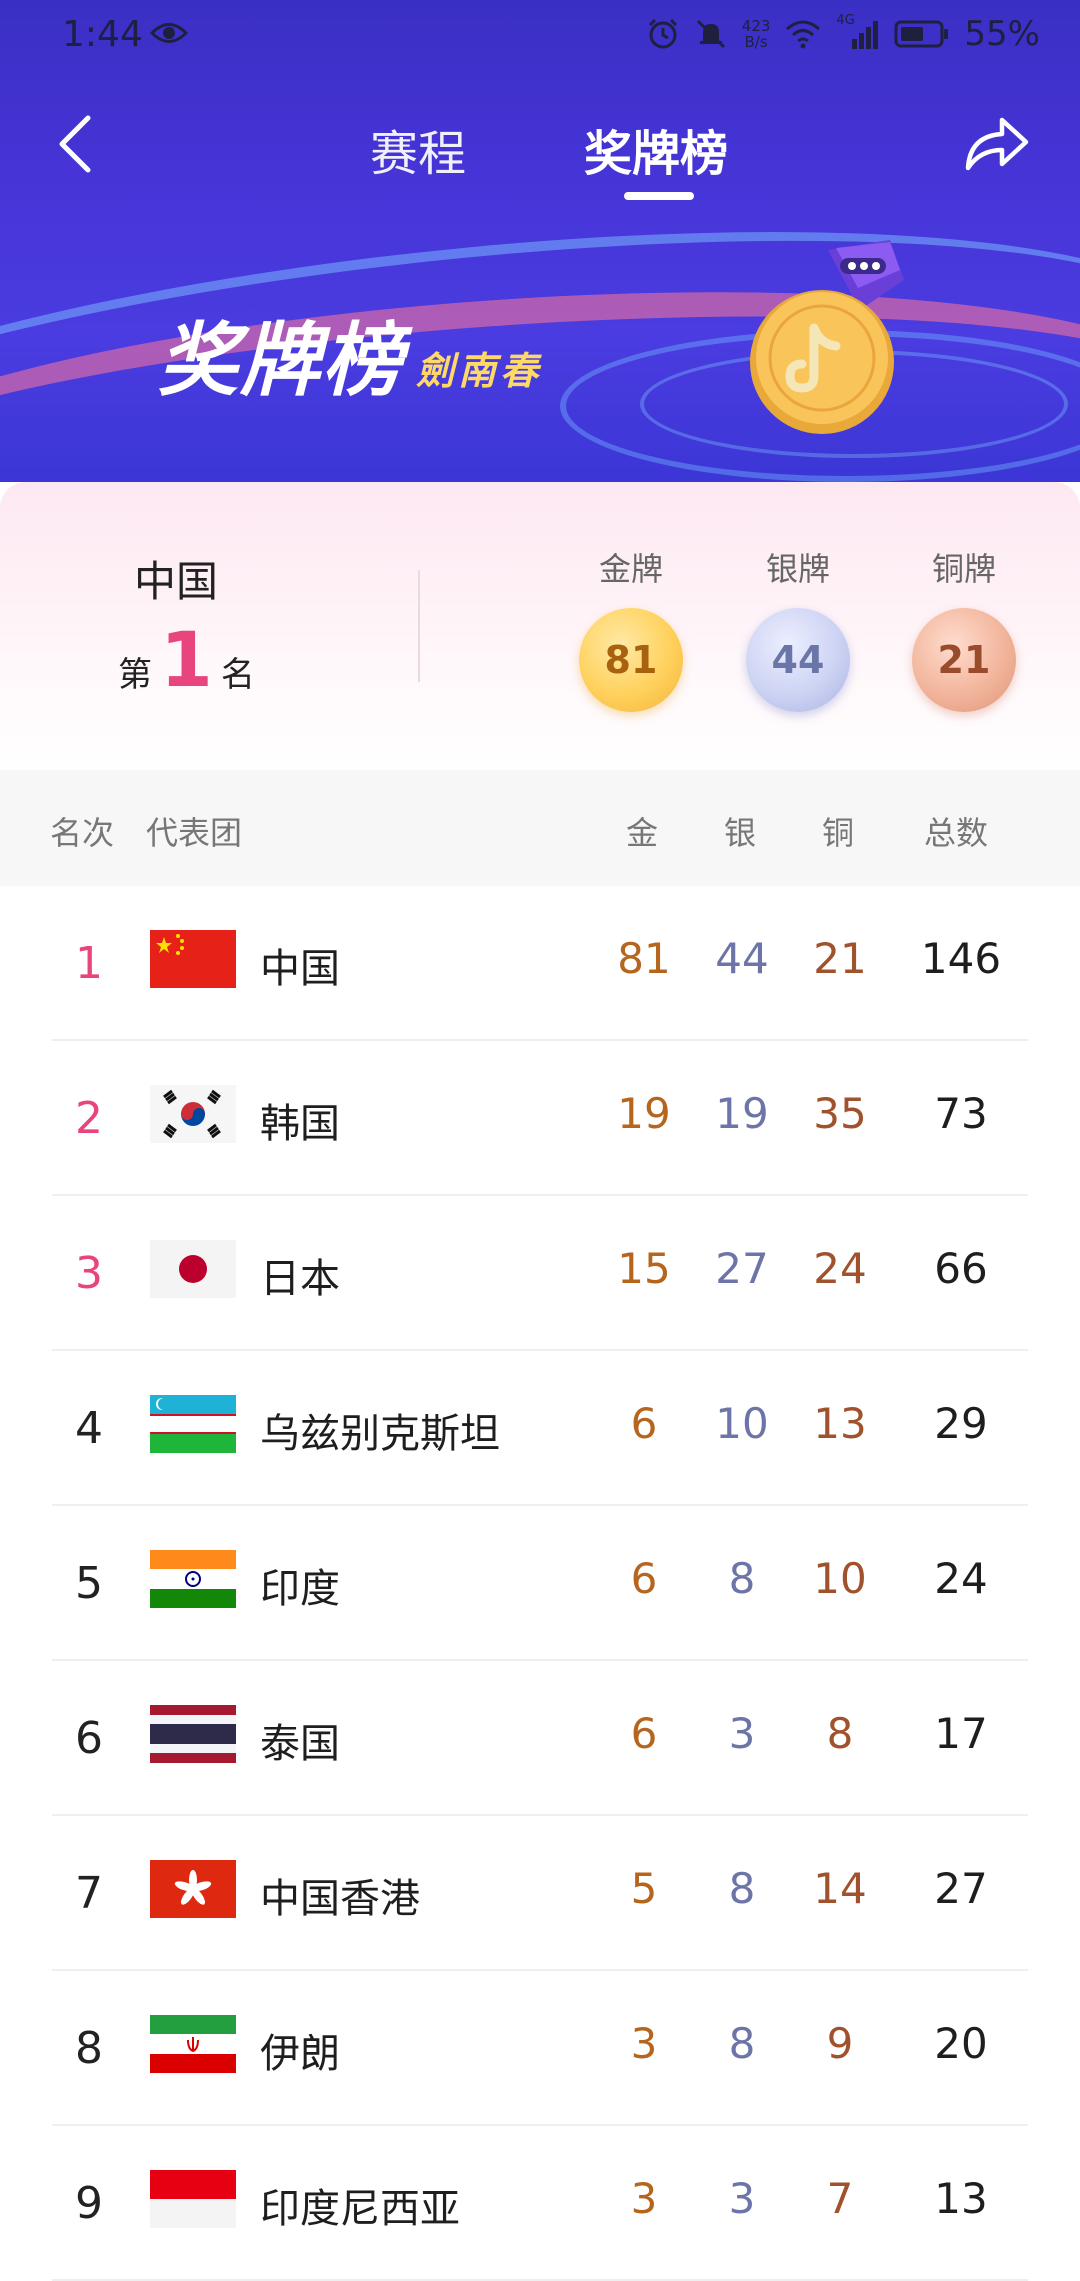  What do you see at coordinates (89, 1893) in the screenshot?
I see `row-rank: 7` at bounding box center [89, 1893].